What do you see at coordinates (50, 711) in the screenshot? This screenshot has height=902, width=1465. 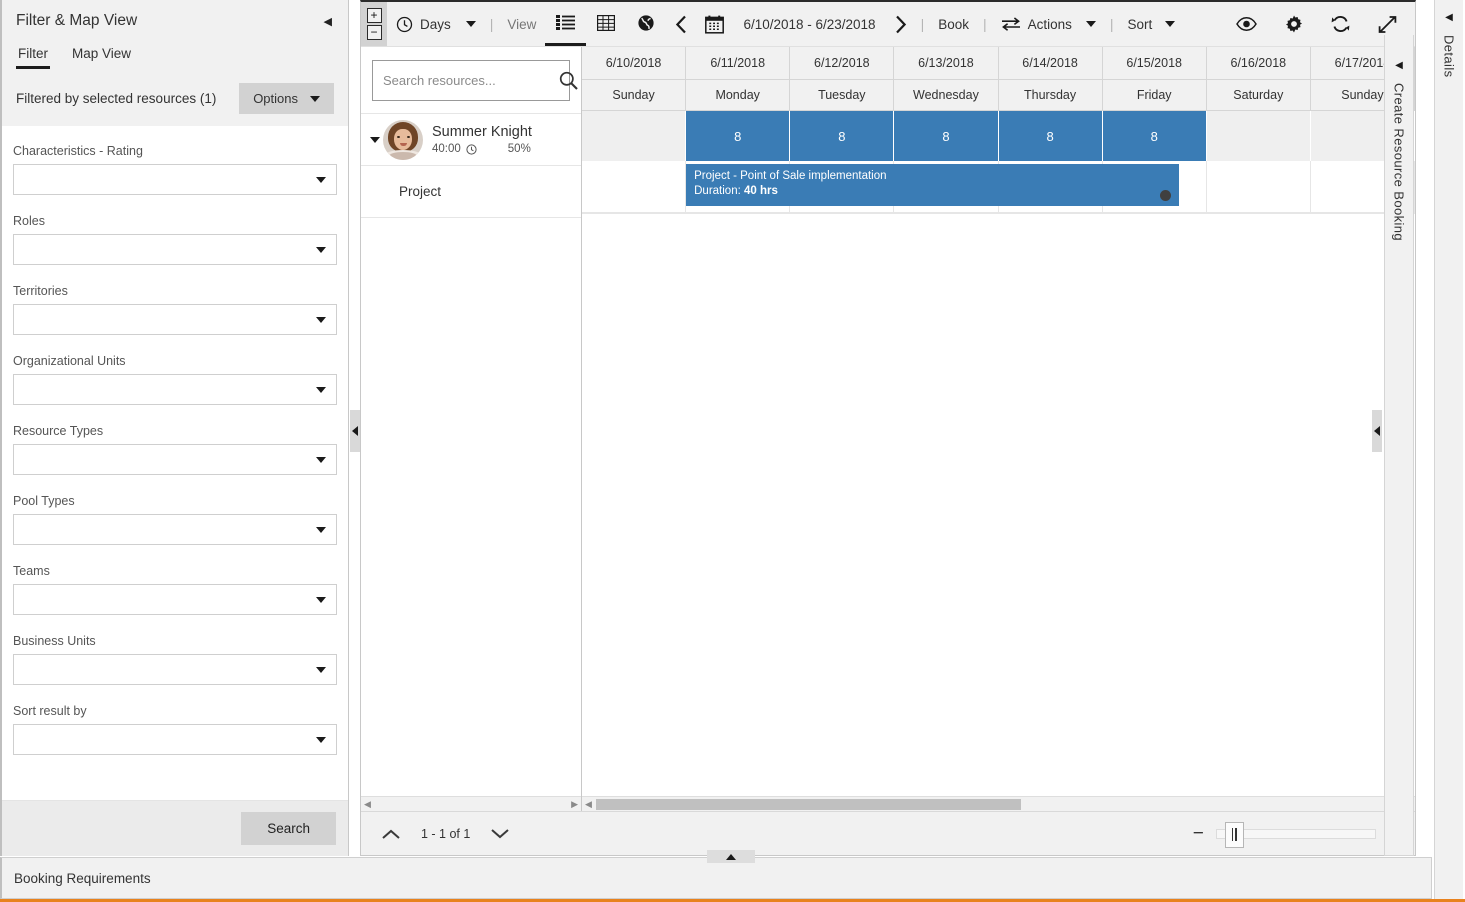 I see `field-label: Sort result by` at bounding box center [50, 711].